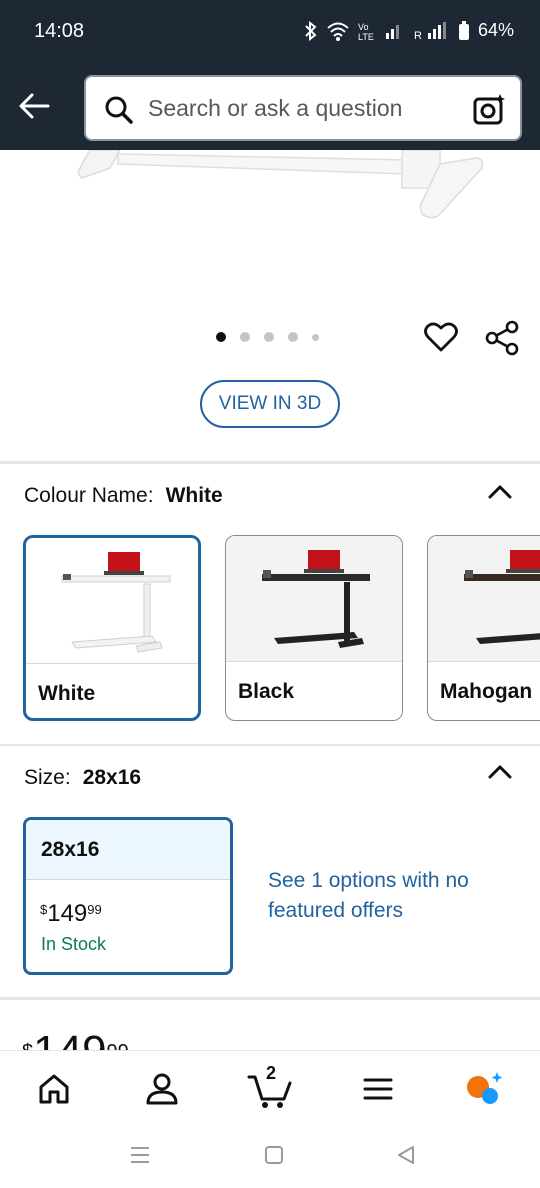 The height and width of the screenshot is (1188, 540). What do you see at coordinates (338, 31) in the screenshot?
I see `wifi-icon` at bounding box center [338, 31].